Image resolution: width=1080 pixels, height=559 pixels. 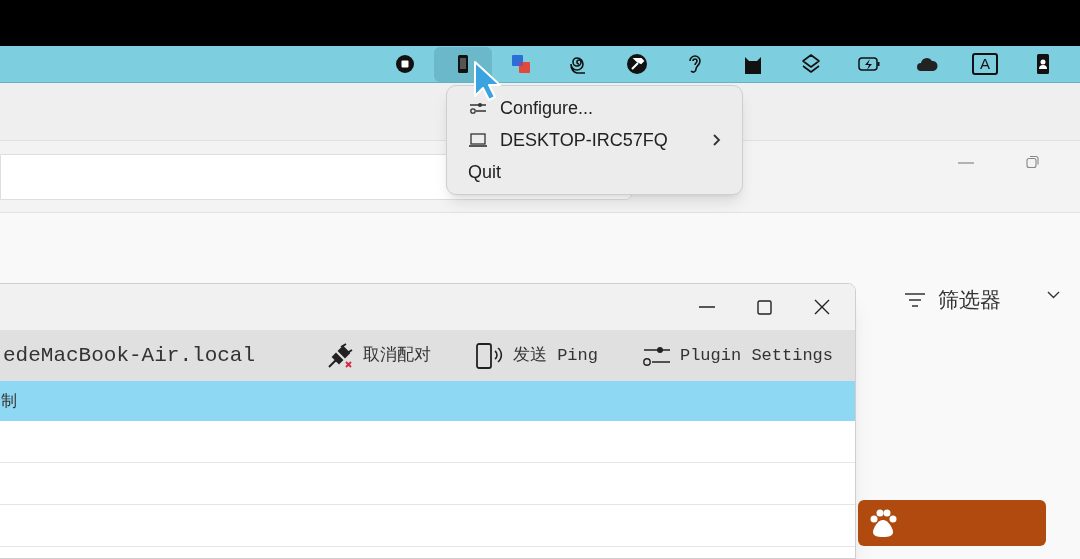 I want to click on restore-icon, so click(x=1033, y=162).